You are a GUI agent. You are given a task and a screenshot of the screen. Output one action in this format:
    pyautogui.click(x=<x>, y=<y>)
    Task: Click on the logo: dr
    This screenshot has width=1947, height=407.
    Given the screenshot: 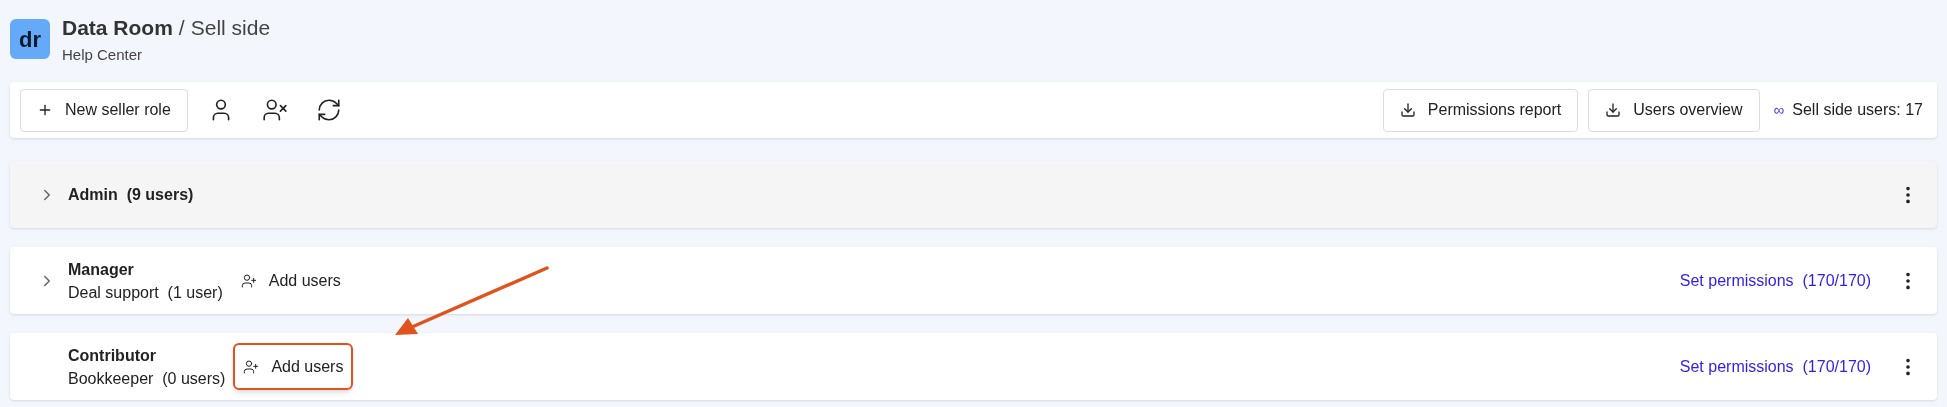 What is the action you would take?
    pyautogui.click(x=30, y=39)
    